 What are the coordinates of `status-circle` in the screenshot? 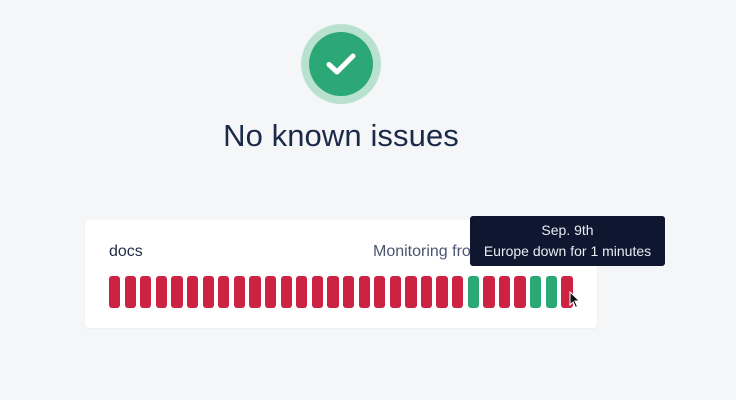 It's located at (341, 64).